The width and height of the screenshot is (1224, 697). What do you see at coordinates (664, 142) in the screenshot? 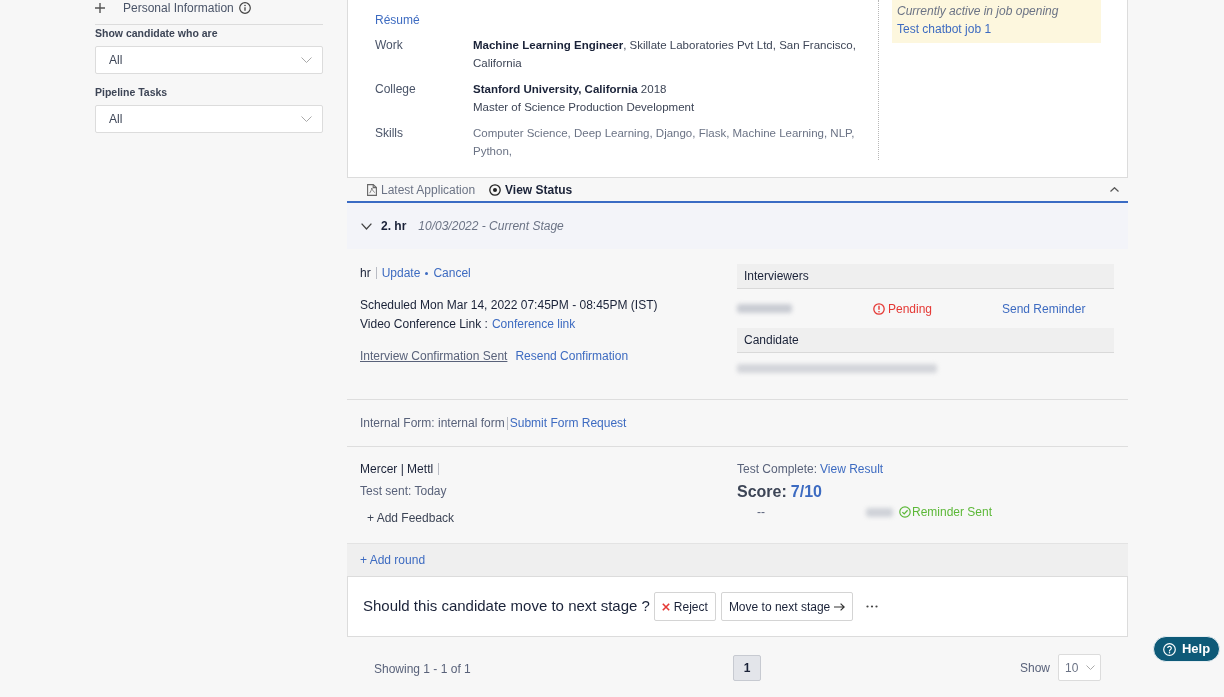
I see `field-value: Computer Science, Deep Learning, Django, Flask, Machine Learning, NLP, Python,` at bounding box center [664, 142].